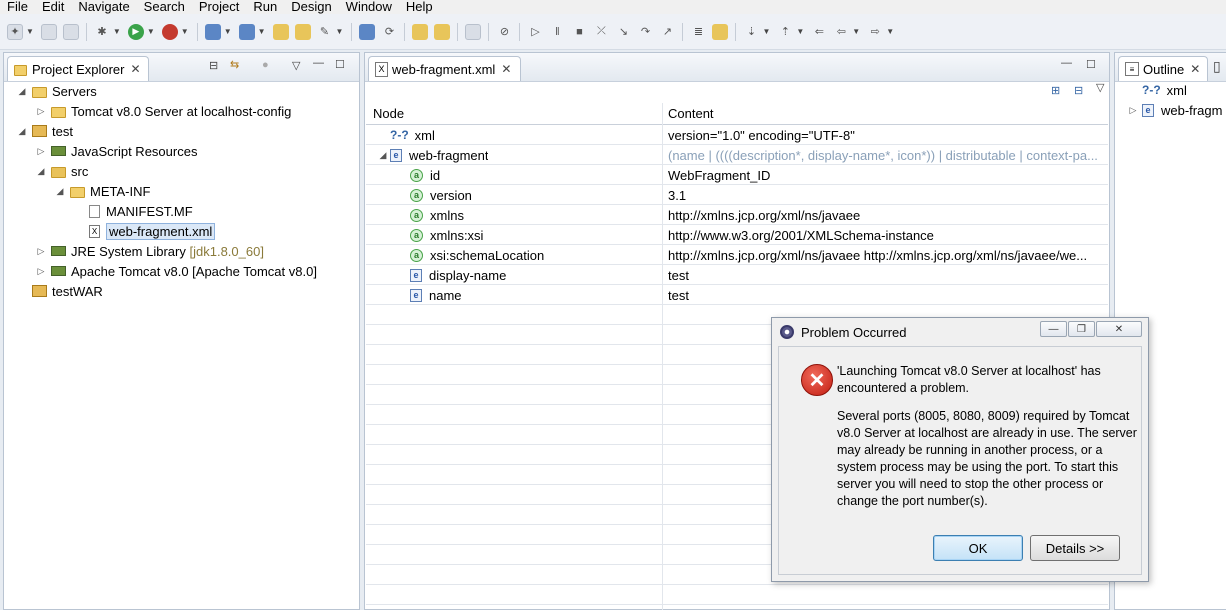  Describe the element at coordinates (1055, 90) in the screenshot. I see `expand-all-icon: ⊞` at that location.